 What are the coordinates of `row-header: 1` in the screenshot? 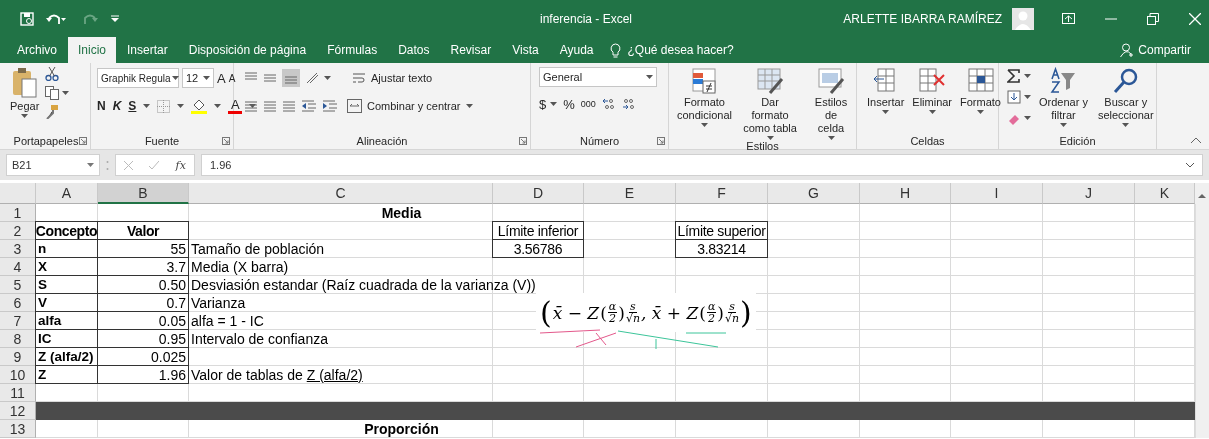 It's located at (18, 213).